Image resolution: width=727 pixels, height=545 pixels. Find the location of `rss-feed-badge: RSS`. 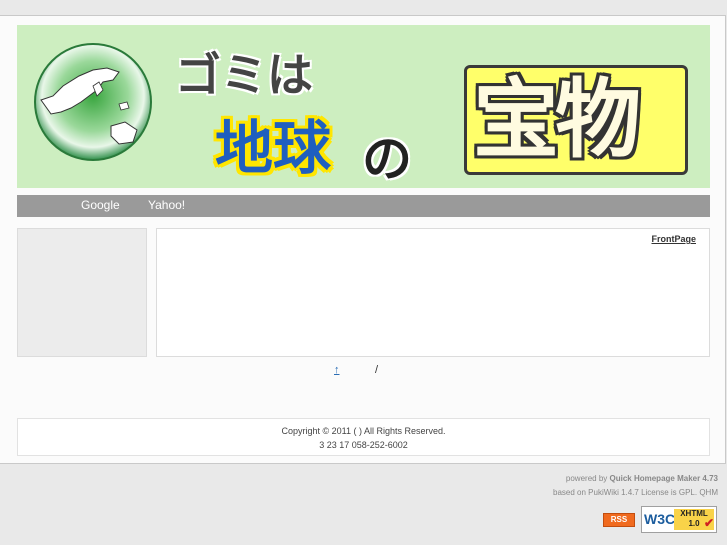

rss-feed-badge: RSS is located at coordinates (619, 520).